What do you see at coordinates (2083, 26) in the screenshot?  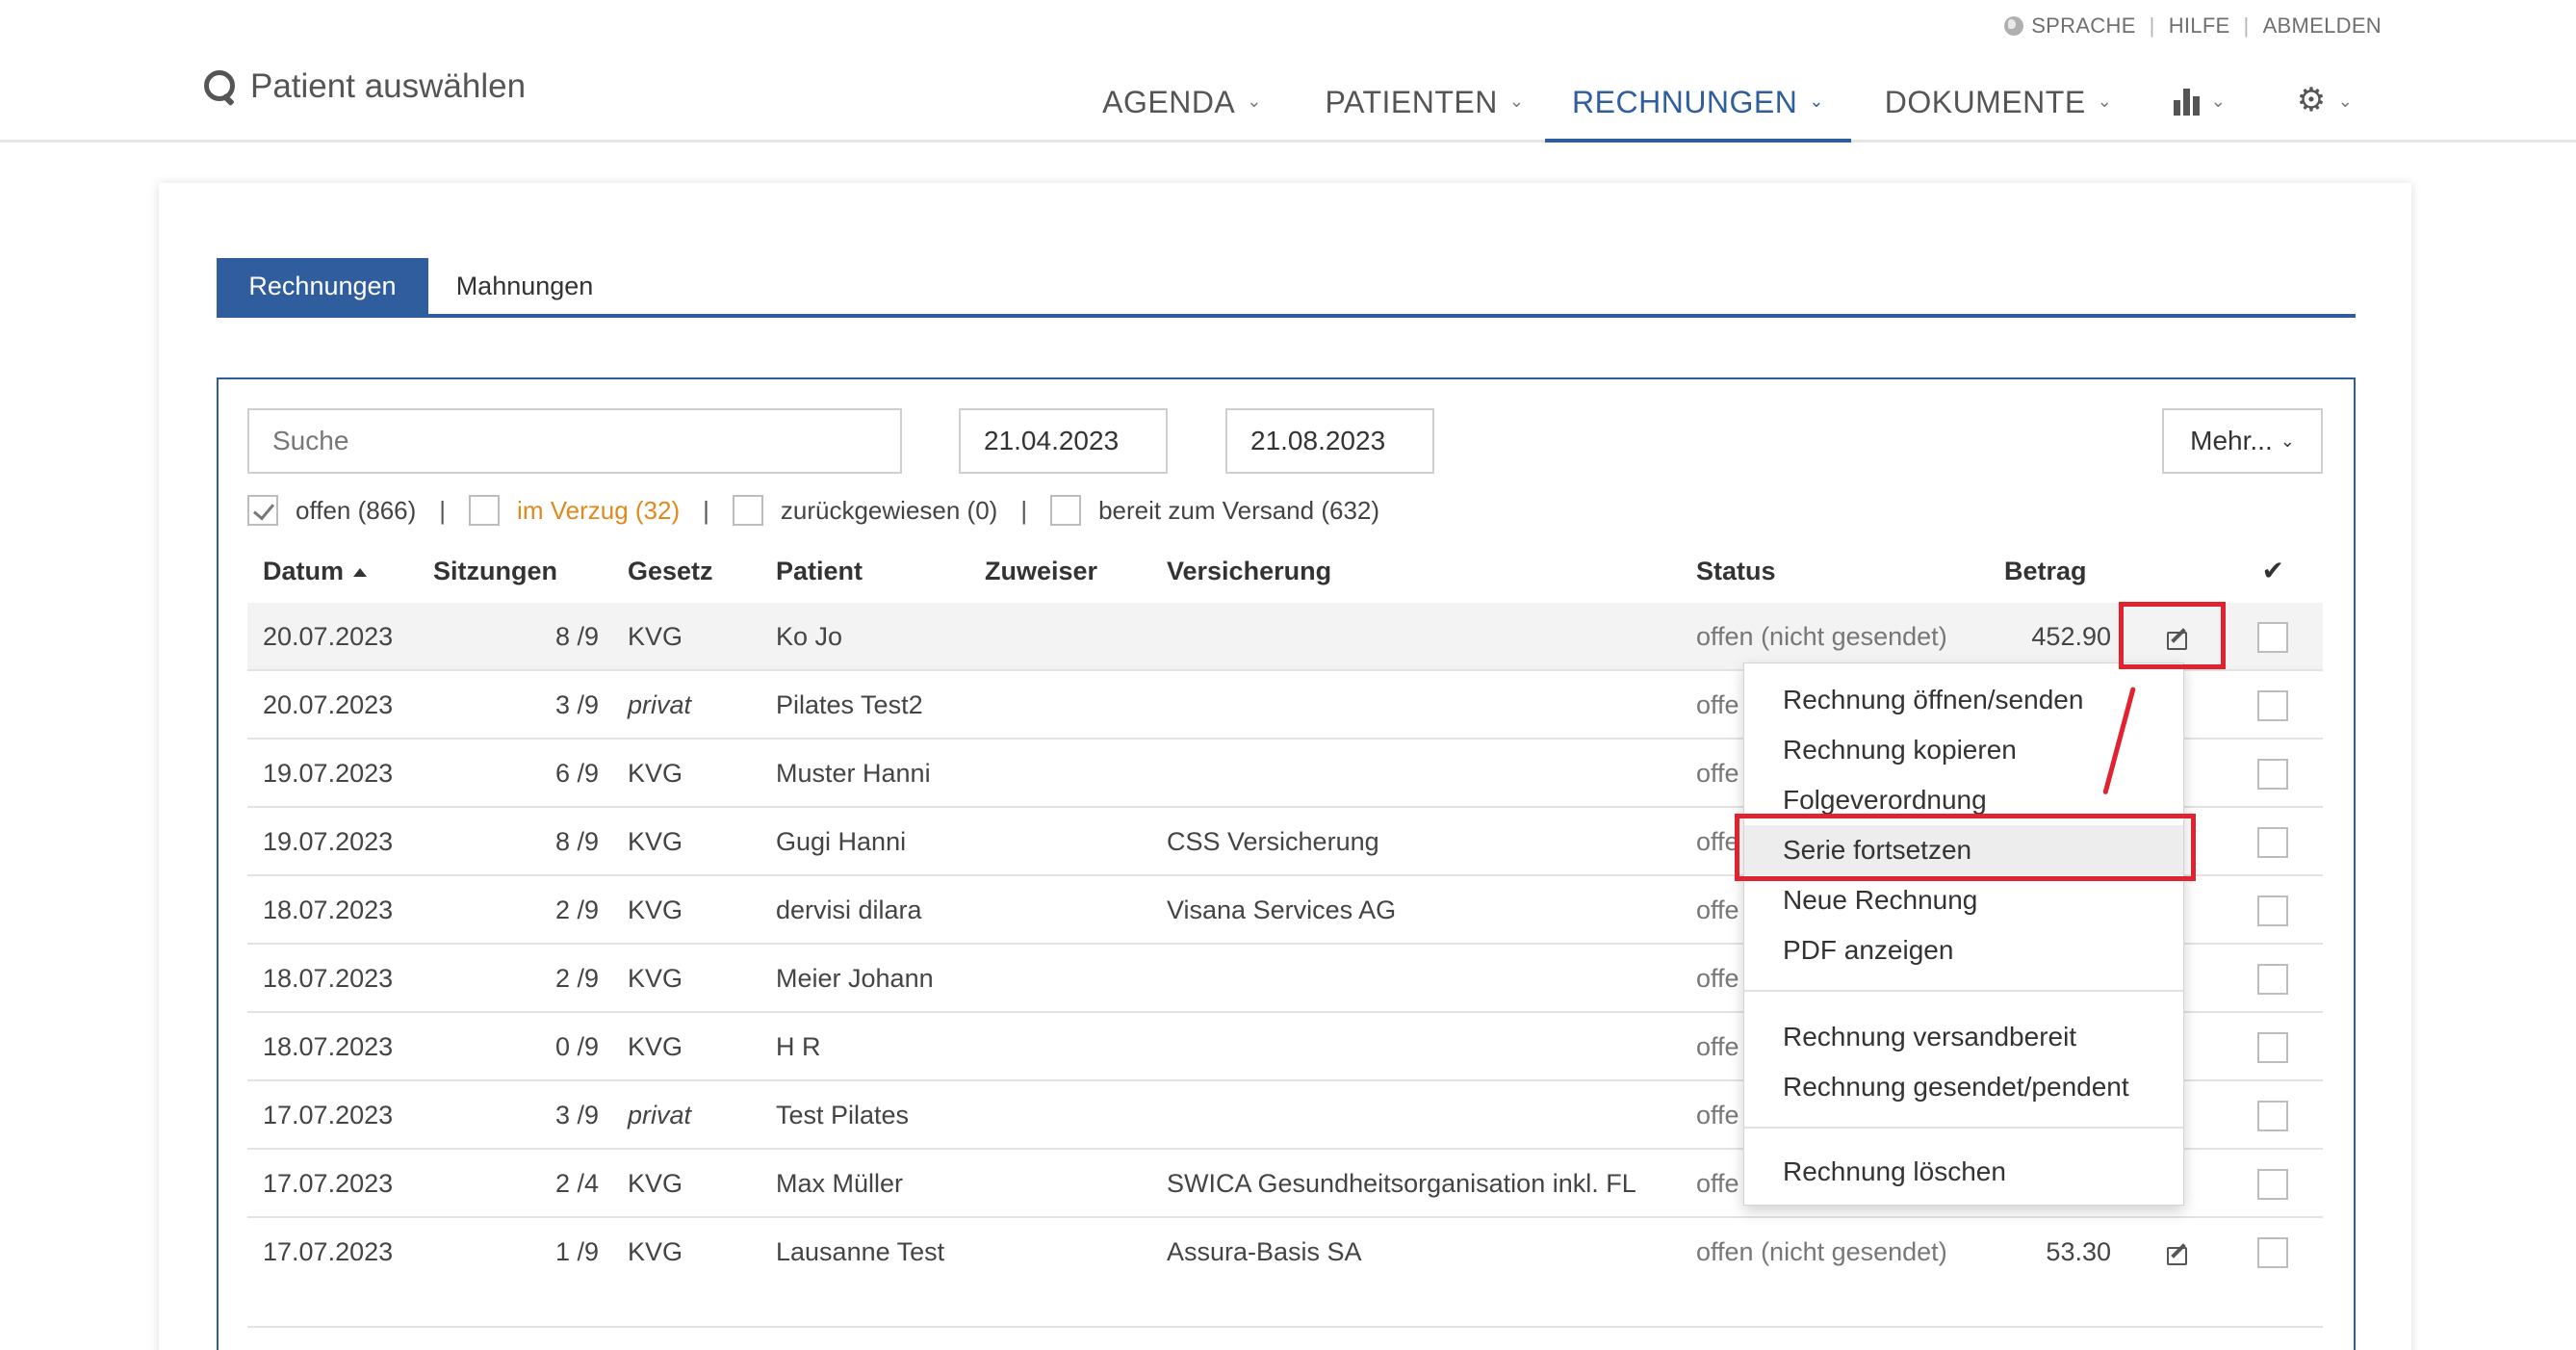 I see `language-link: SPRACHE` at bounding box center [2083, 26].